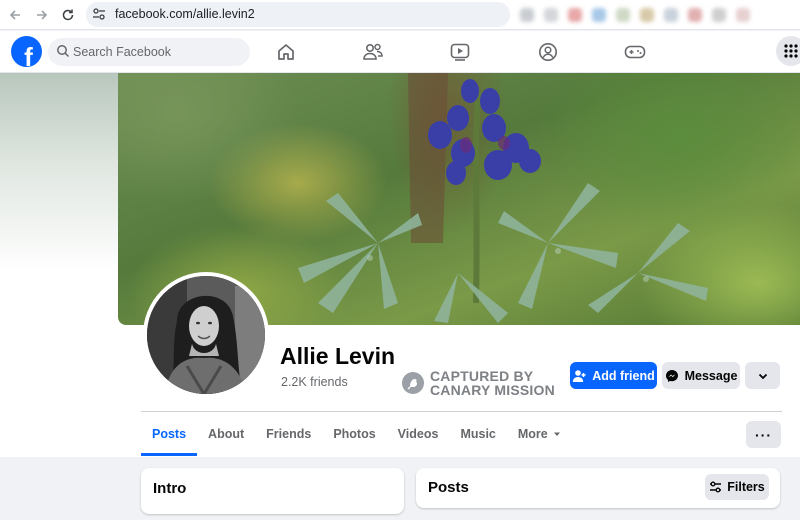 The image size is (800, 520). I want to click on friends-count: 2.2K friends, so click(314, 382).